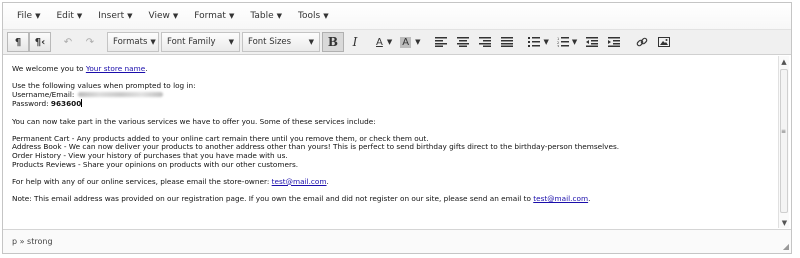 The image size is (800, 258). What do you see at coordinates (270, 42) in the screenshot?
I see `font-sizes-label: Font Sizes` at bounding box center [270, 42].